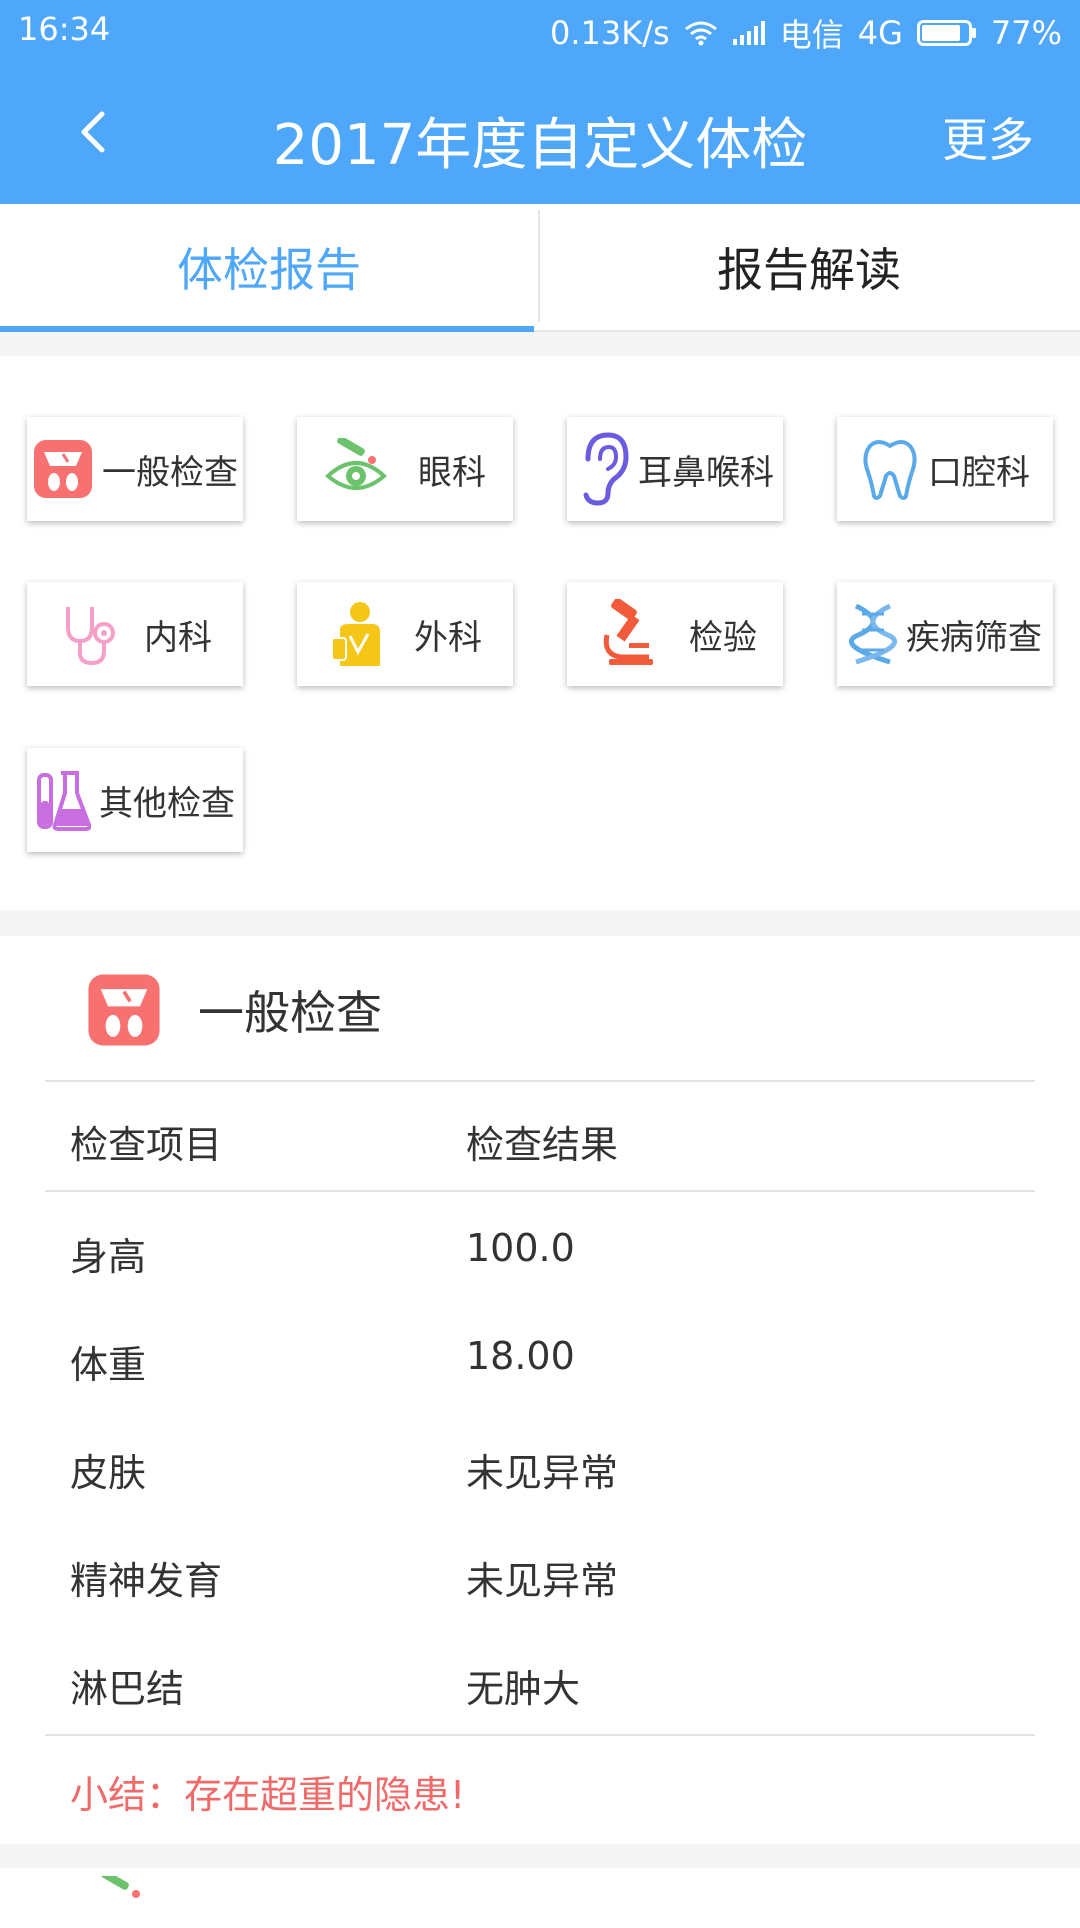 Image resolution: width=1080 pixels, height=1928 pixels. Describe the element at coordinates (809, 267) in the screenshot. I see `tab-interpretation: 报告解读` at that location.